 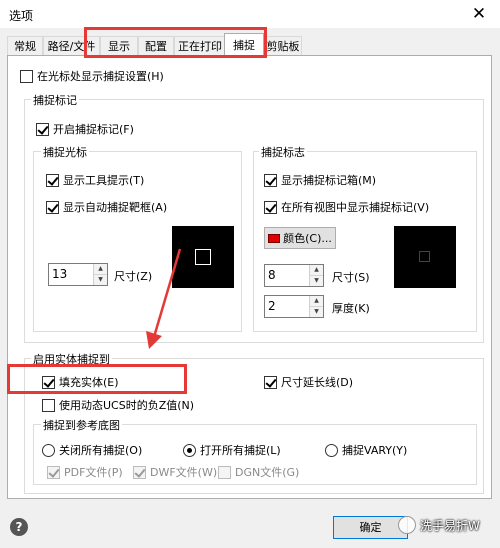 I want to click on marker-box-preview, so click(x=424, y=256).